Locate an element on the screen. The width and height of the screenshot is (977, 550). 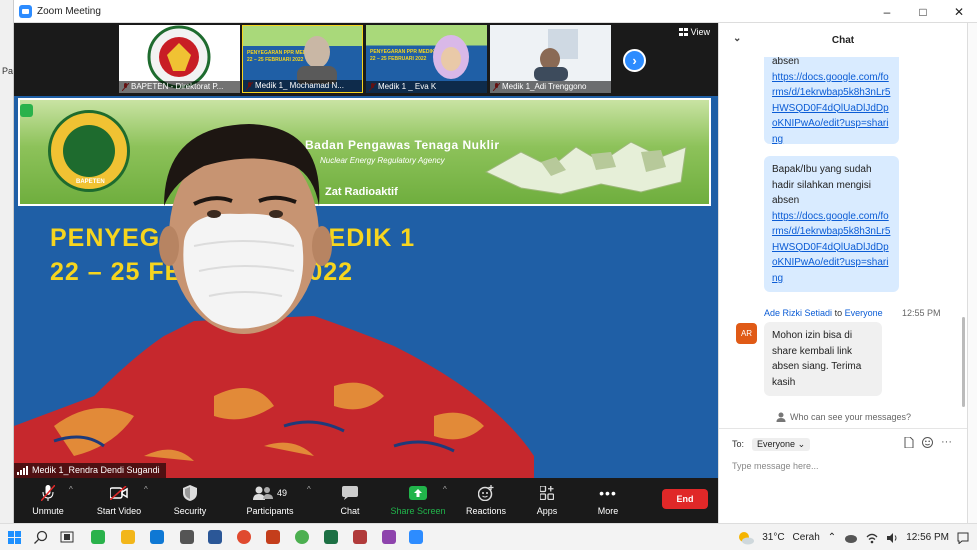
message-time: 12:55 PM is located at coordinates (921, 313).